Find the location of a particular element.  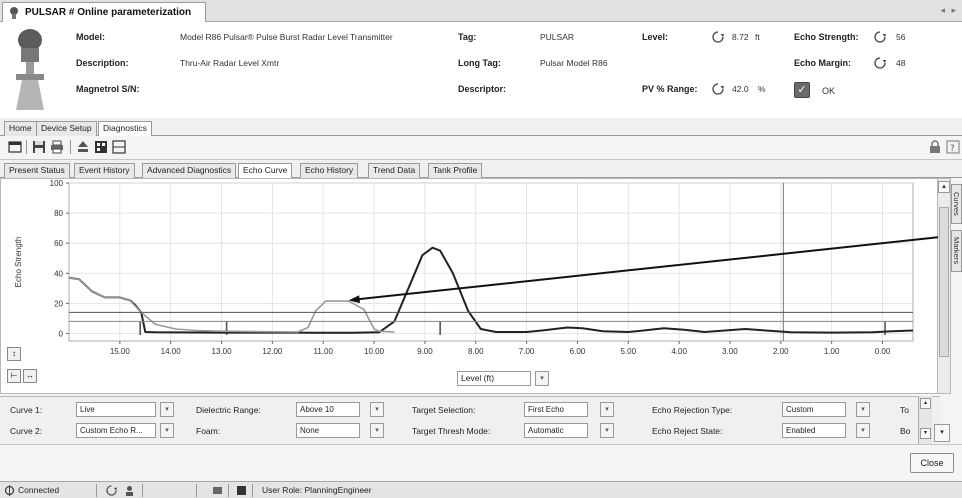

target-thresh-mode-select: Automatic is located at coordinates (556, 430).